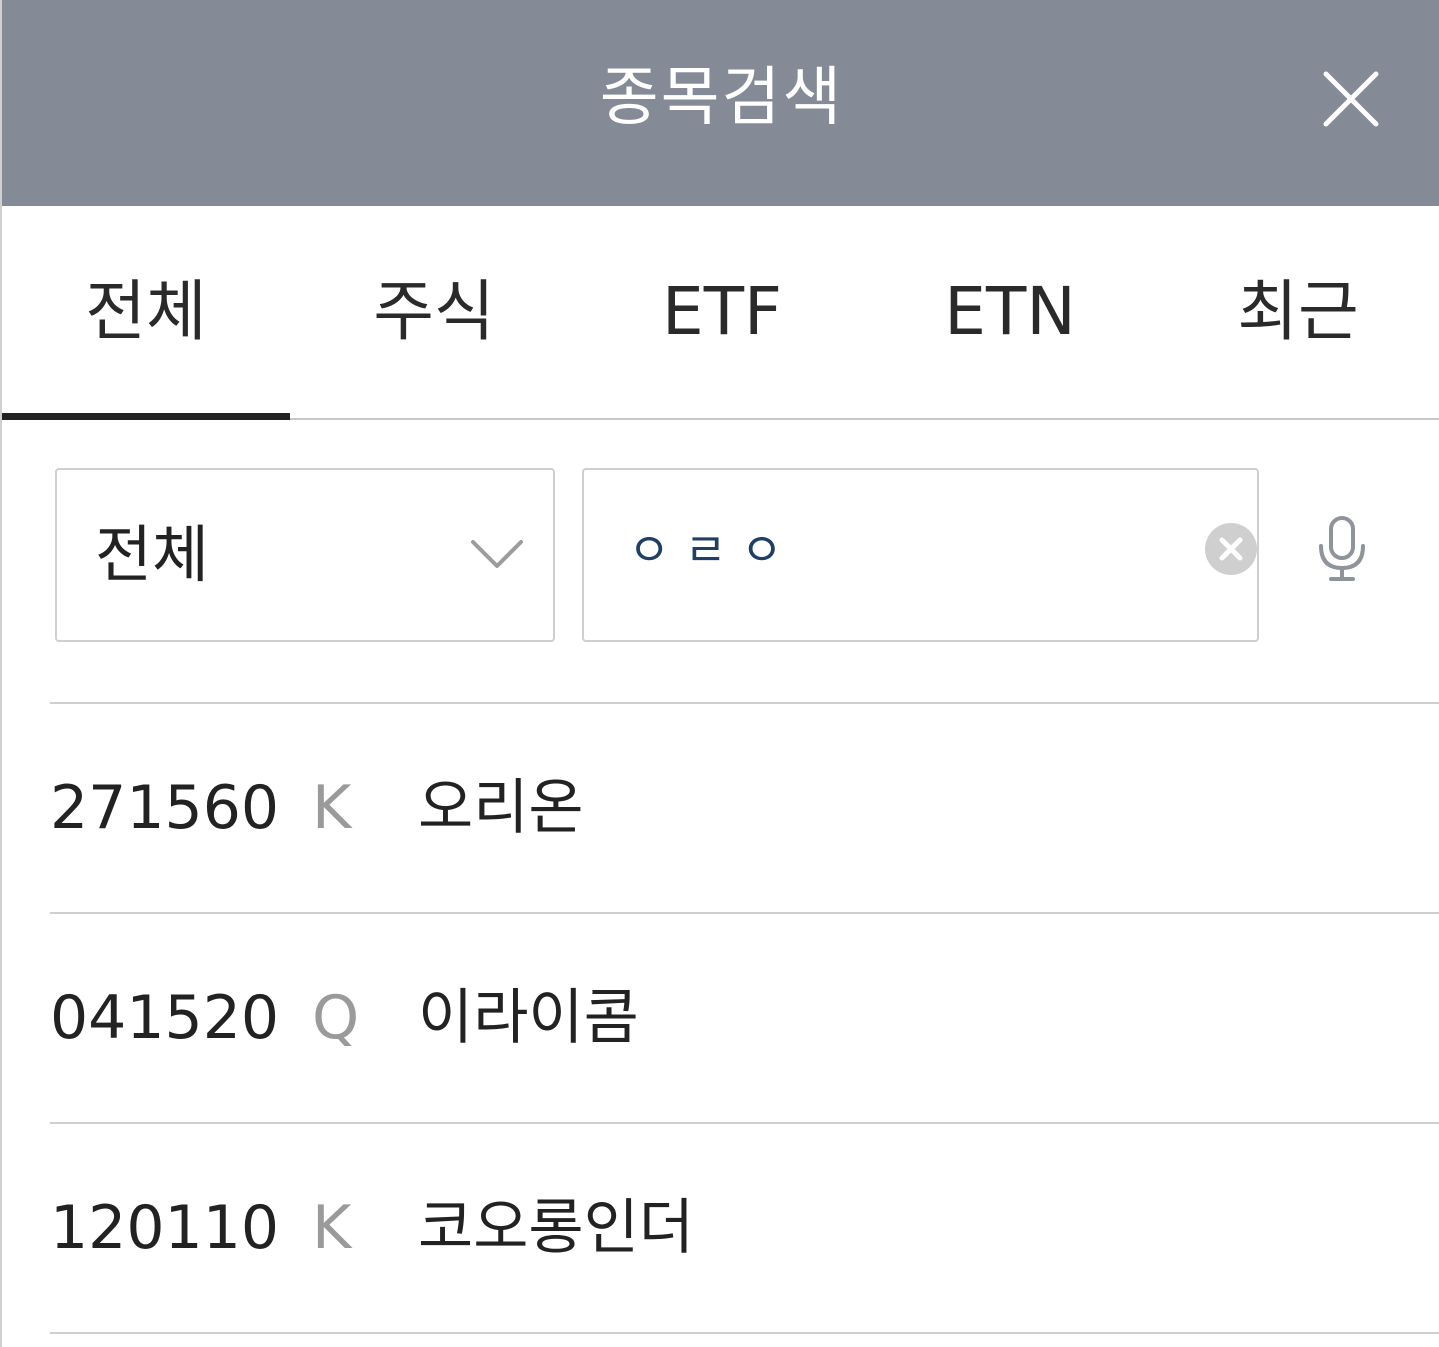  Describe the element at coordinates (528, 1018) in the screenshot. I see `stock-name: 이라이콤` at that location.